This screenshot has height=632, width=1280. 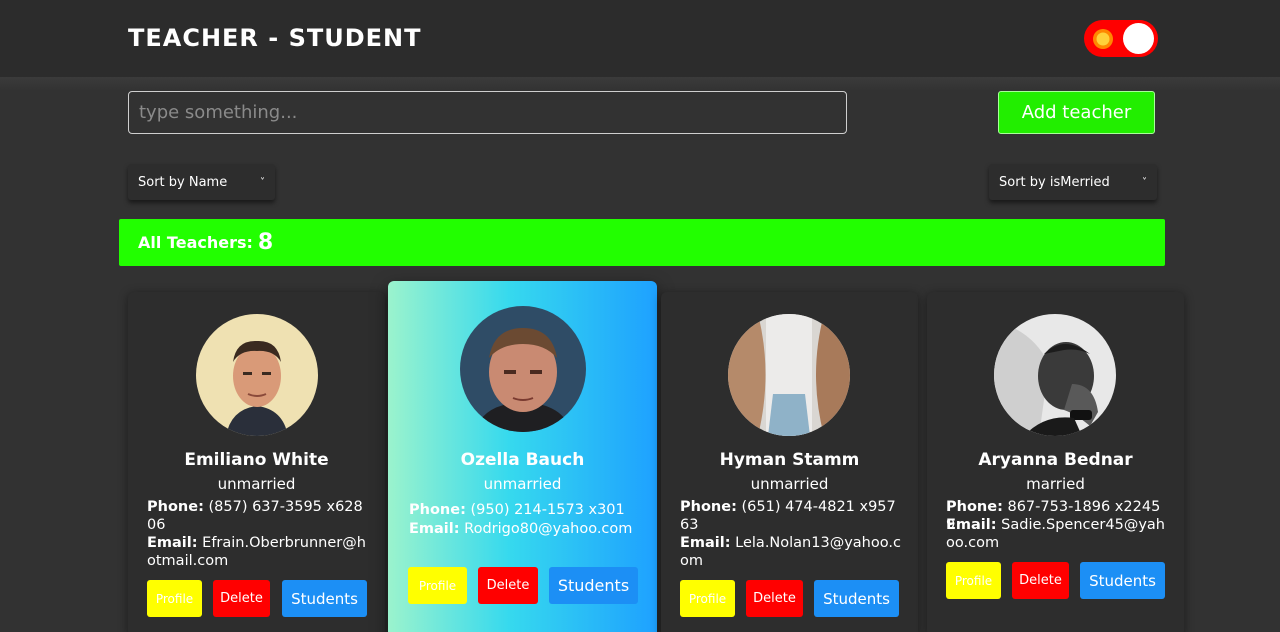 I want to click on sort-by-name-select: Sort by Name ˅, so click(x=201, y=182).